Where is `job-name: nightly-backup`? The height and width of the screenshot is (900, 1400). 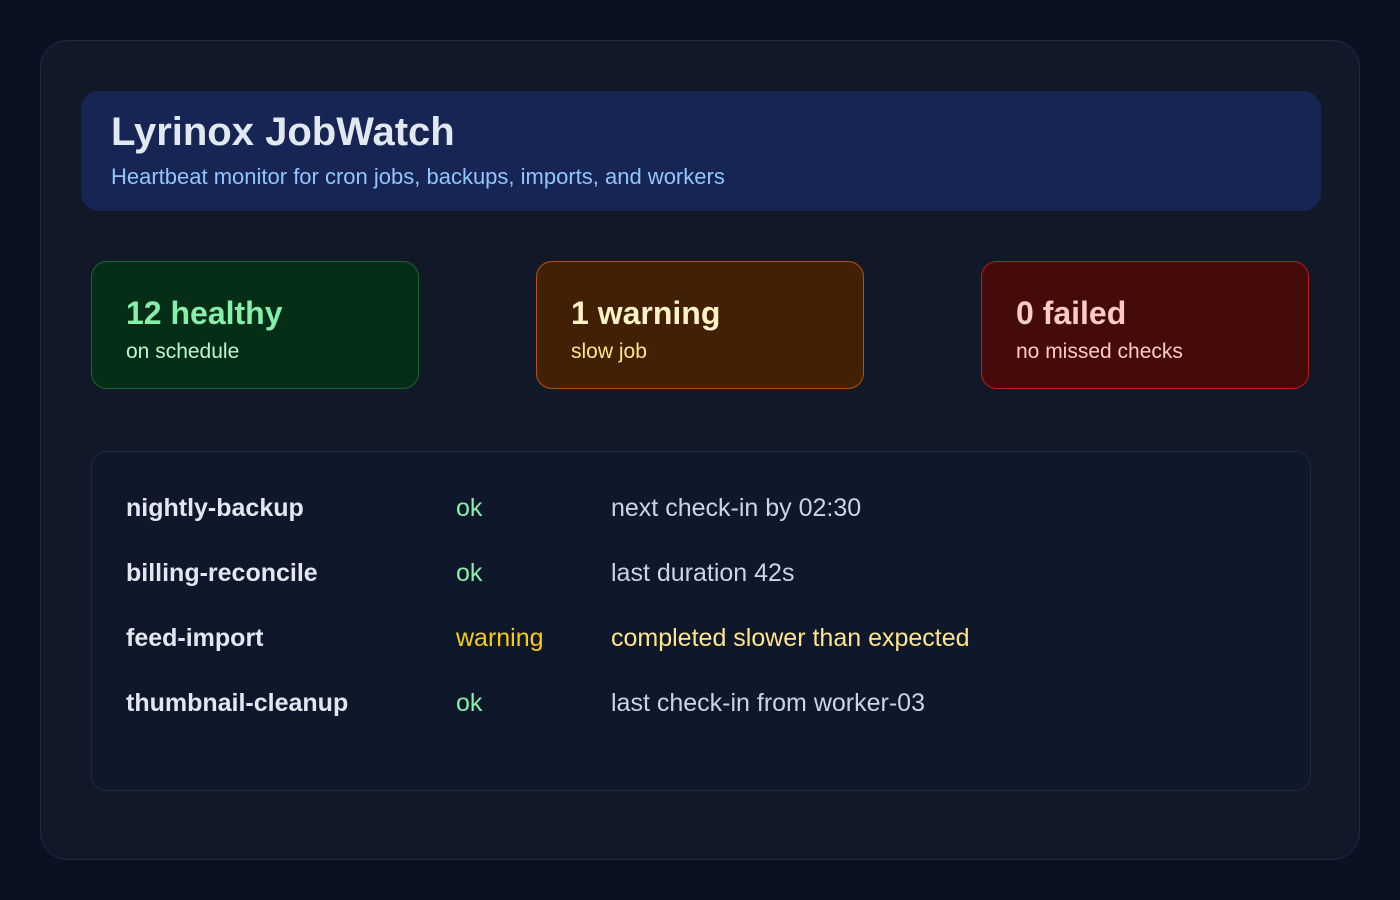
job-name: nightly-backup is located at coordinates (215, 508).